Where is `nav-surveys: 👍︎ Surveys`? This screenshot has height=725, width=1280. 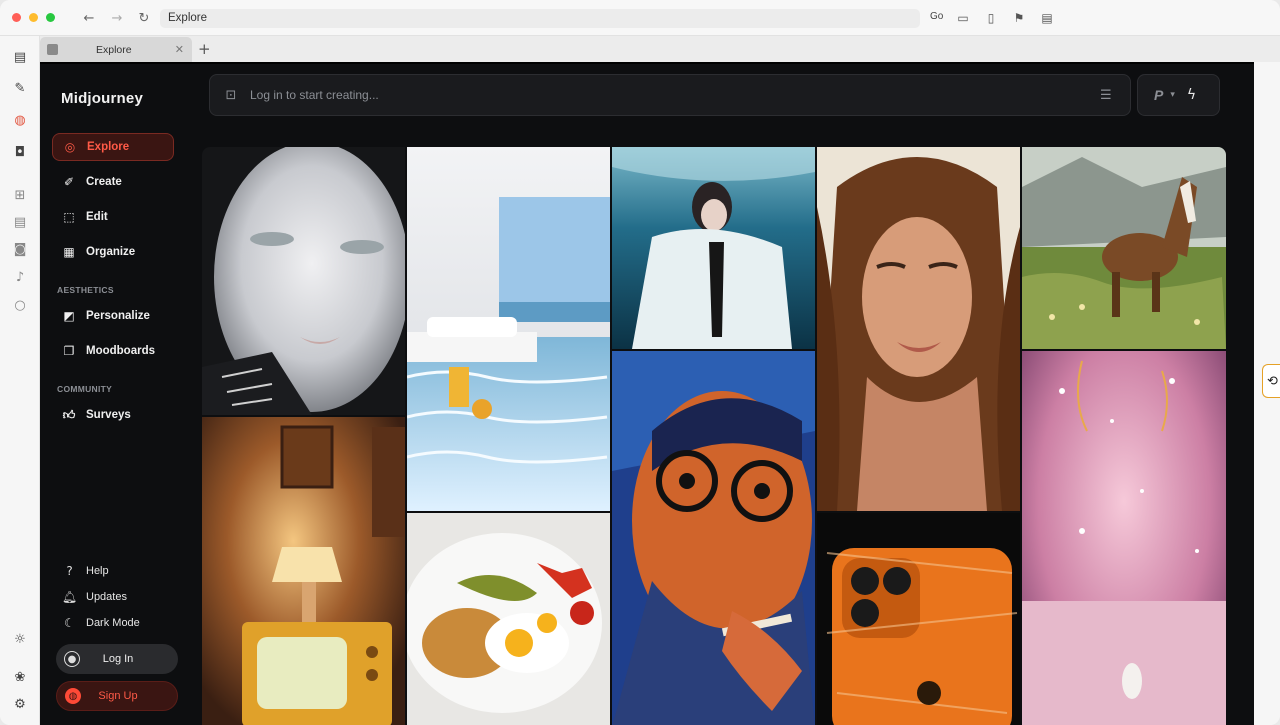
nav-surveys: 👍︎ Surveys is located at coordinates (113, 415).